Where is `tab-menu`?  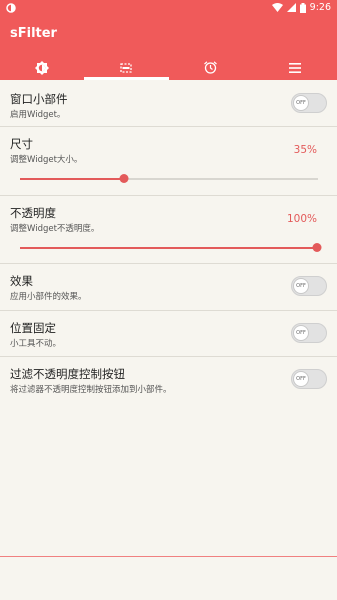
tab-menu is located at coordinates (295, 67).